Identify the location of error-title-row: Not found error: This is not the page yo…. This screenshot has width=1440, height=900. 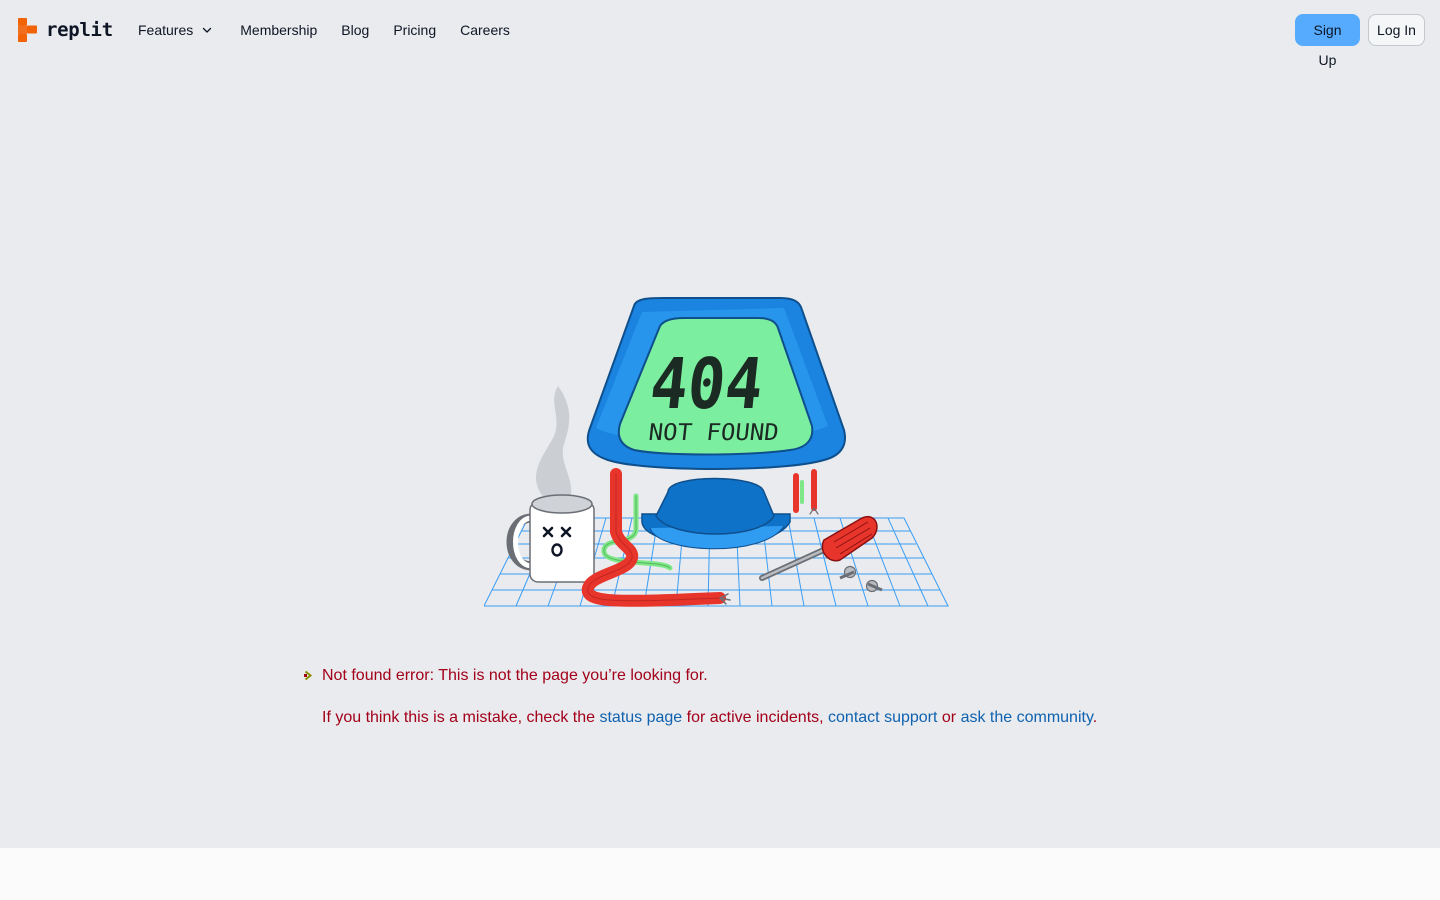
(754, 676).